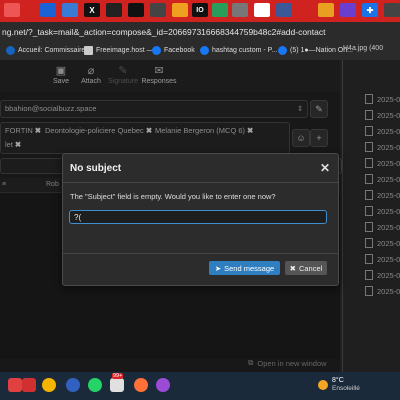 This screenshot has width=400, height=400. What do you see at coordinates (325, 168) in the screenshot?
I see `close-icon: ✕` at bounding box center [325, 168].